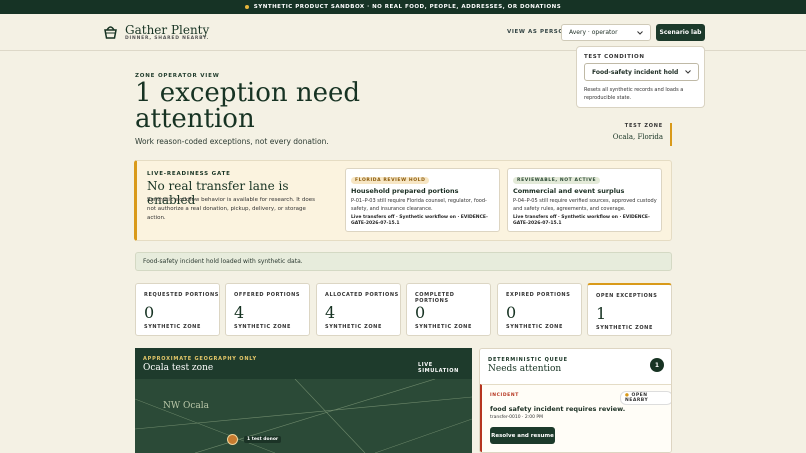 The width and height of the screenshot is (806, 453). What do you see at coordinates (178, 368) in the screenshot?
I see `map-title: Ocala test zone` at bounding box center [178, 368].